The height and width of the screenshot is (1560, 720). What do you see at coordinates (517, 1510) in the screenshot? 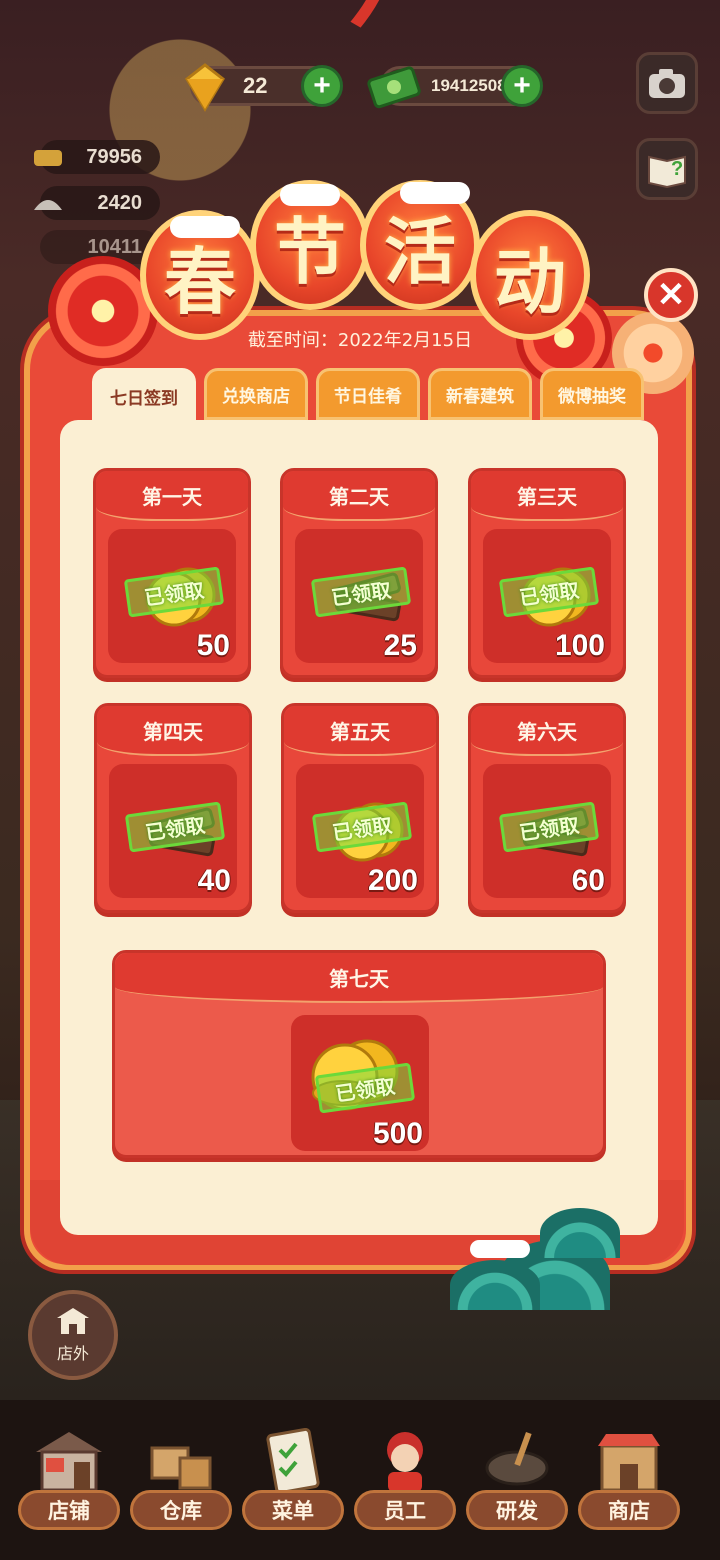
I see `nav-label: 研发` at bounding box center [517, 1510].